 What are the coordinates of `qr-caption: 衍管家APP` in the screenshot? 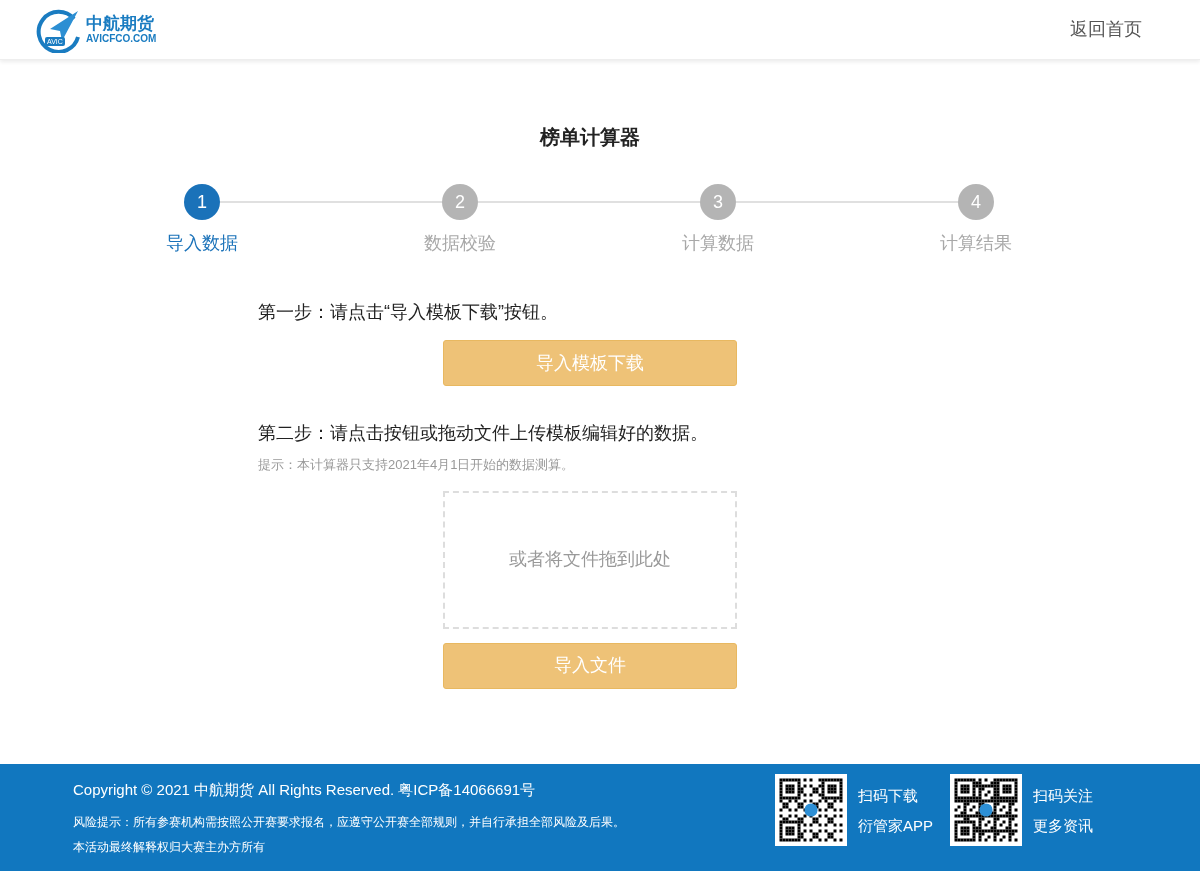 It's located at (896, 826).